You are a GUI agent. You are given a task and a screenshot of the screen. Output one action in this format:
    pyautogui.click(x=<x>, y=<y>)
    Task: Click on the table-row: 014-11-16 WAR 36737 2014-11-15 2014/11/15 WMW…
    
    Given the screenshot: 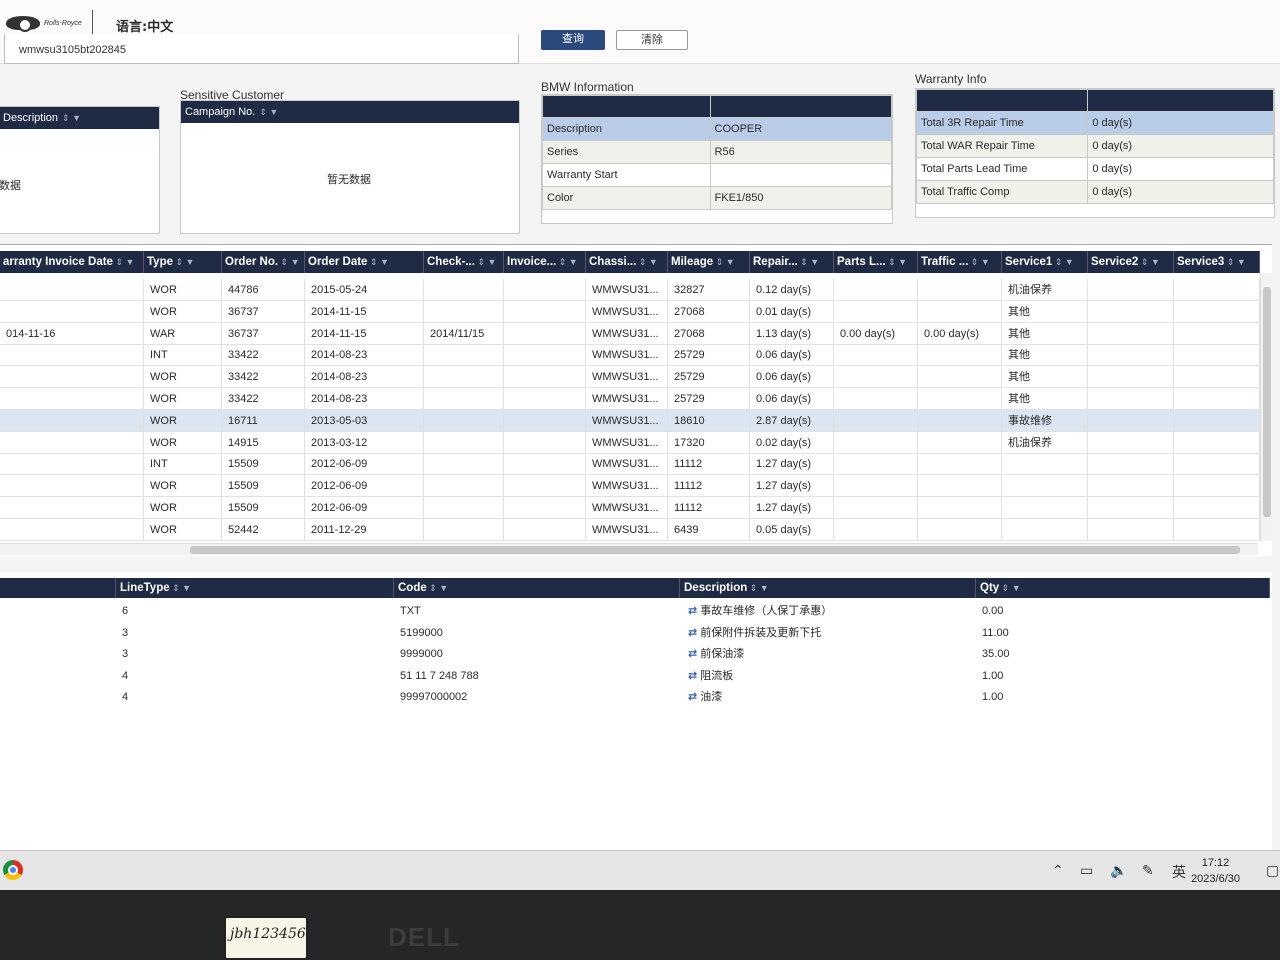 What is the action you would take?
    pyautogui.click(x=630, y=333)
    